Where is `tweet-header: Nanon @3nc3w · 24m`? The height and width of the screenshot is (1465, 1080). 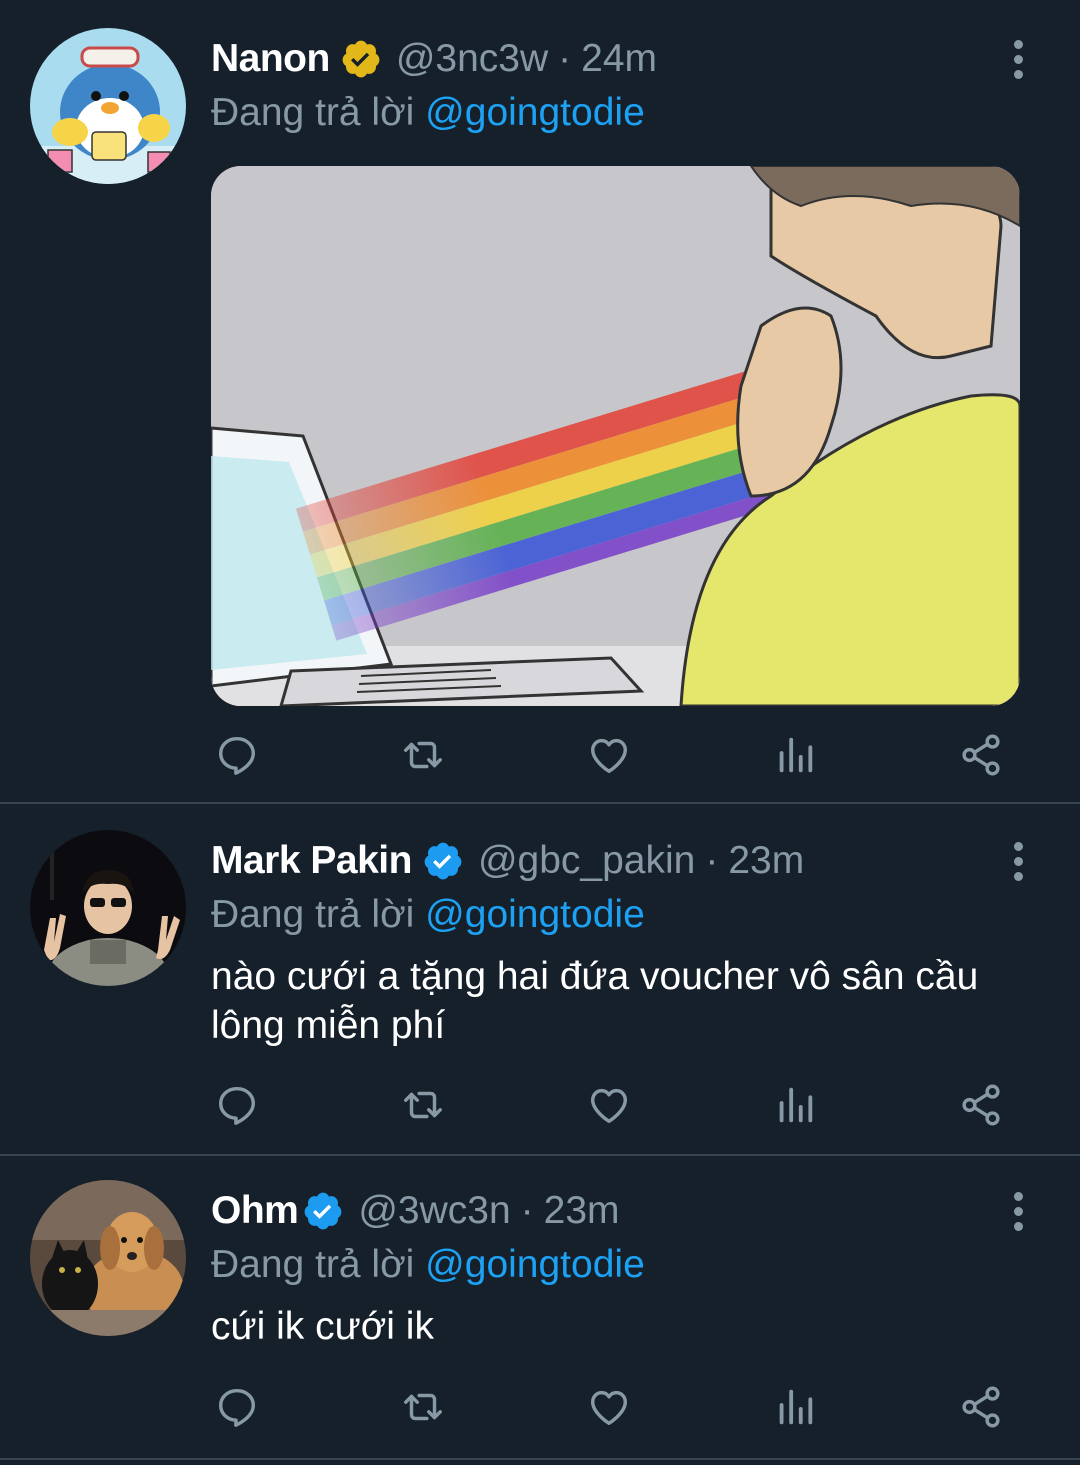 tweet-header: Nanon @3nc3w · 24m is located at coordinates (615, 59).